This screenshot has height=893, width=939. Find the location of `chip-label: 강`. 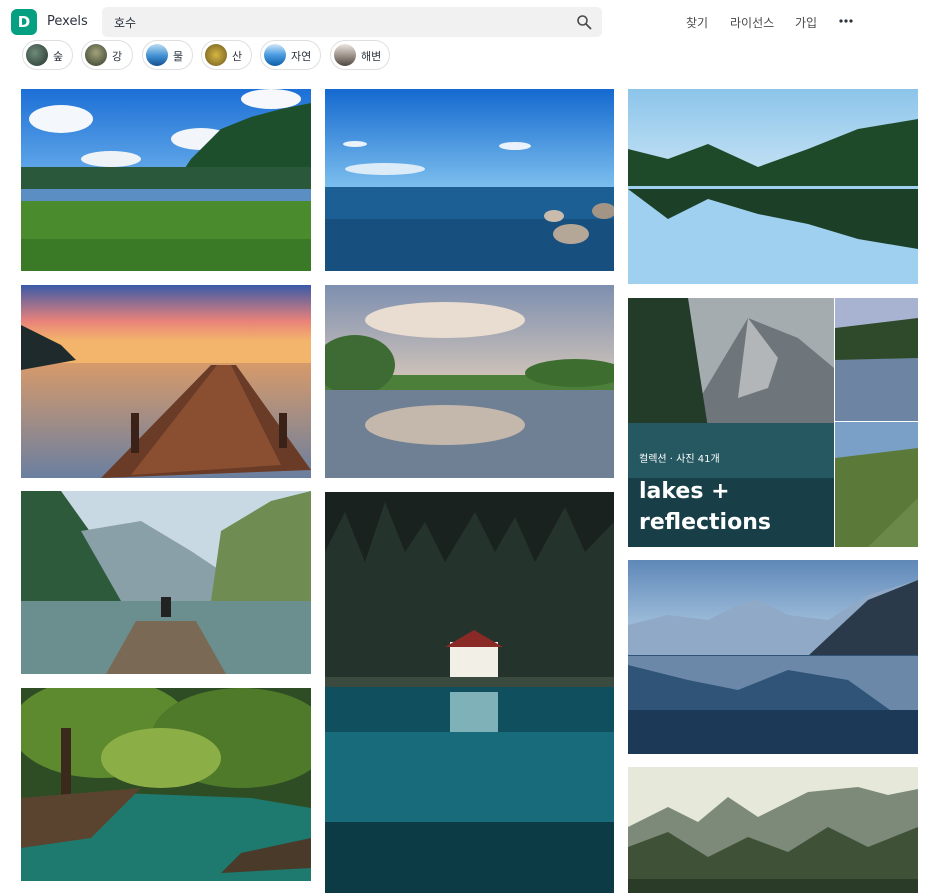

chip-label: 강 is located at coordinates (117, 56).